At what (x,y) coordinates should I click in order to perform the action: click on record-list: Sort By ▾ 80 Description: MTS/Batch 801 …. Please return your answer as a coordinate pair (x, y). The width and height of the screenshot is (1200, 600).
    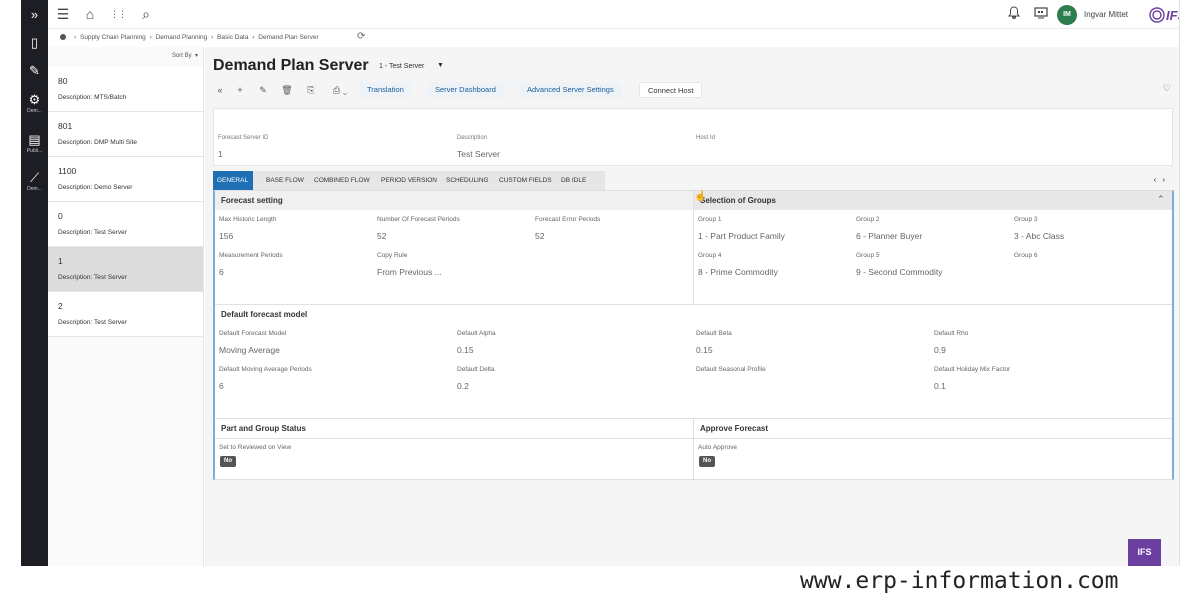
    Looking at the image, I should click on (126, 306).